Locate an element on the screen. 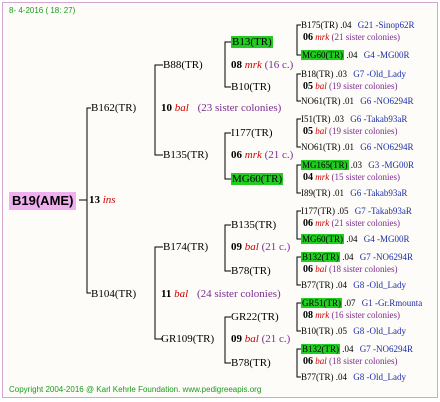  gen2-info: 08 mrk (16 c.) is located at coordinates (262, 65).